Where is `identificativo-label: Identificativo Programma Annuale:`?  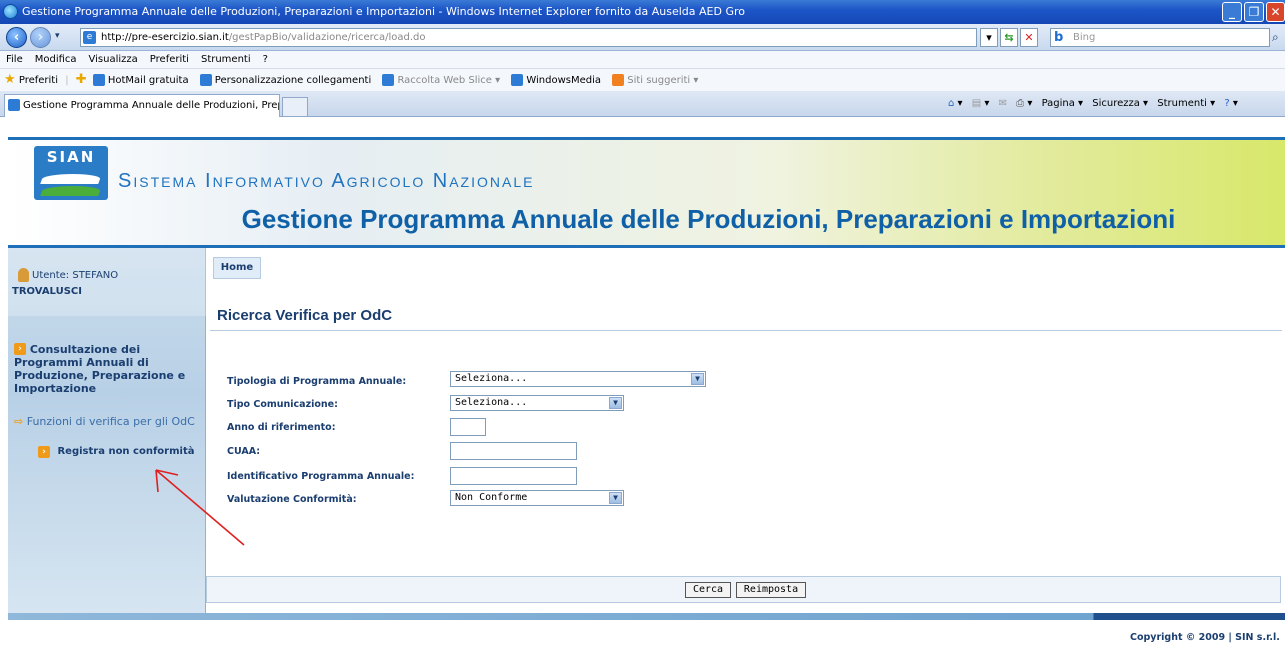 identificativo-label: Identificativo Programma Annuale: is located at coordinates (321, 476).